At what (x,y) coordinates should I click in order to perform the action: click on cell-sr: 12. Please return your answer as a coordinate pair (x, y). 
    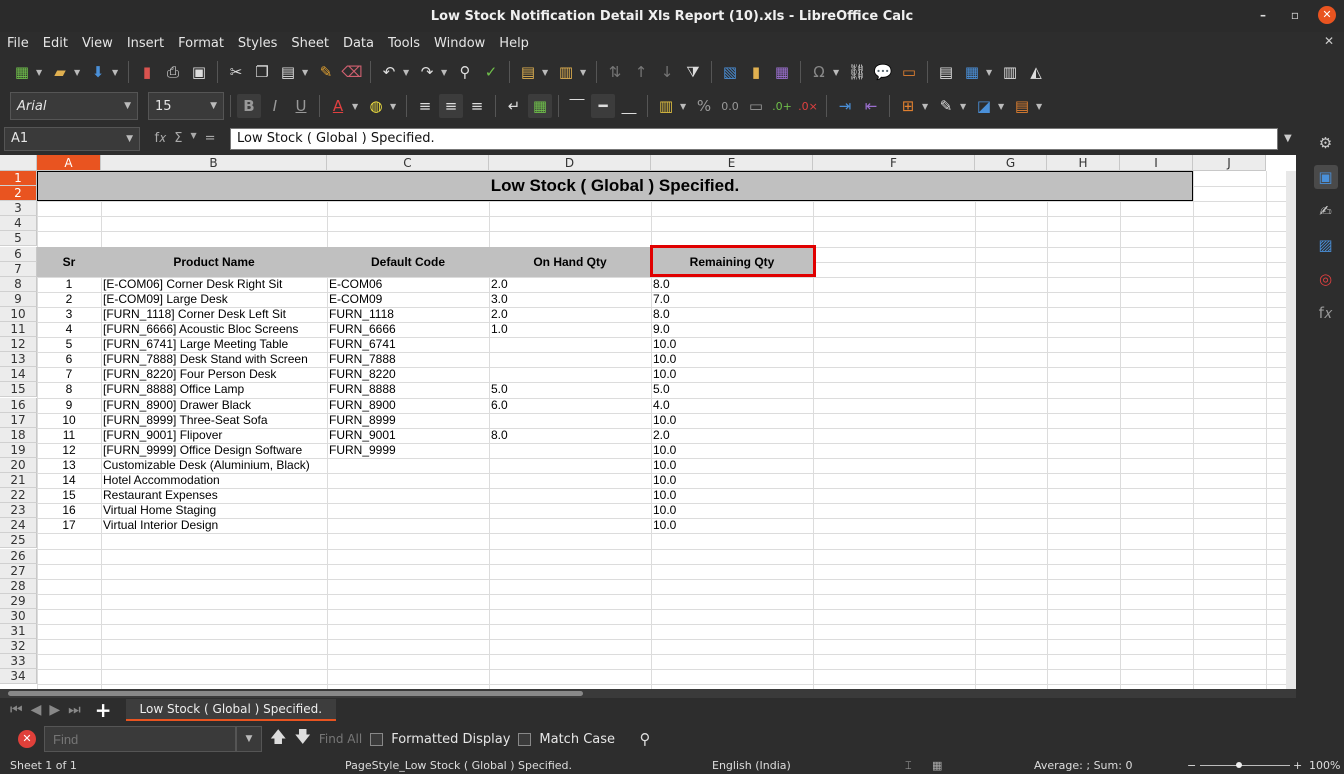
    Looking at the image, I should click on (69, 450).